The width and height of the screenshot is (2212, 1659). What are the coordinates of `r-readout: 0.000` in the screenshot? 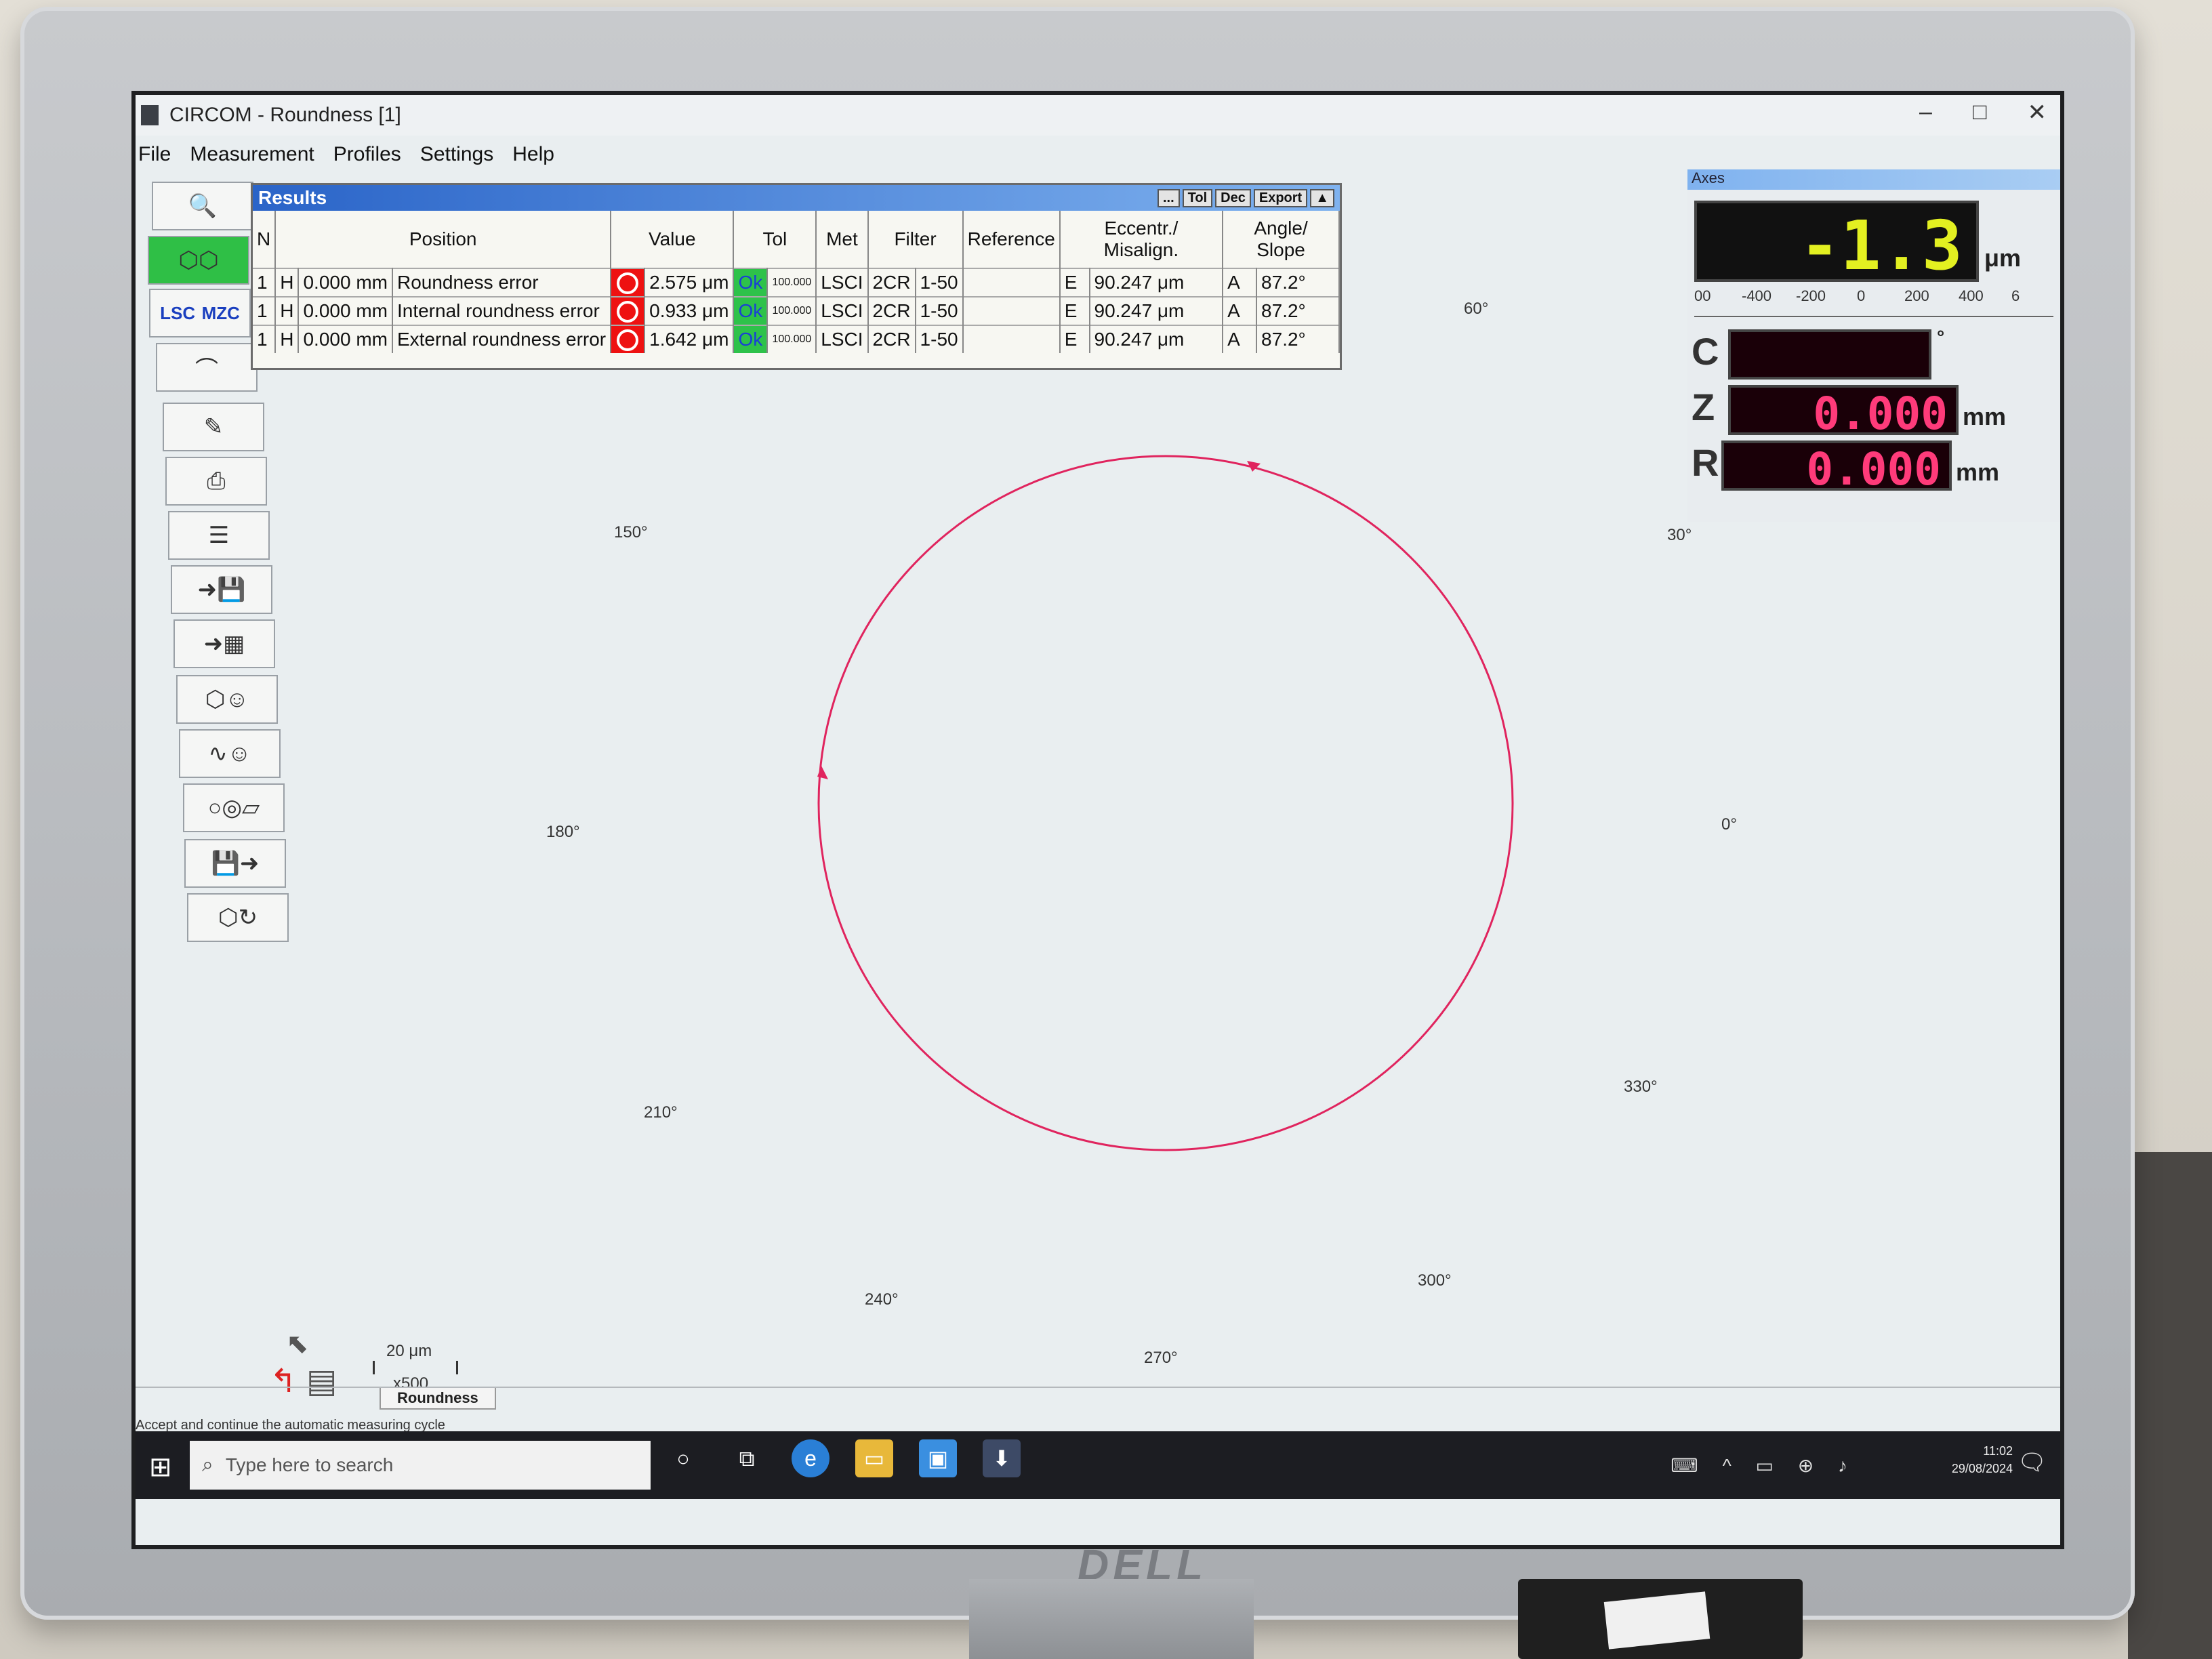 It's located at (1837, 468).